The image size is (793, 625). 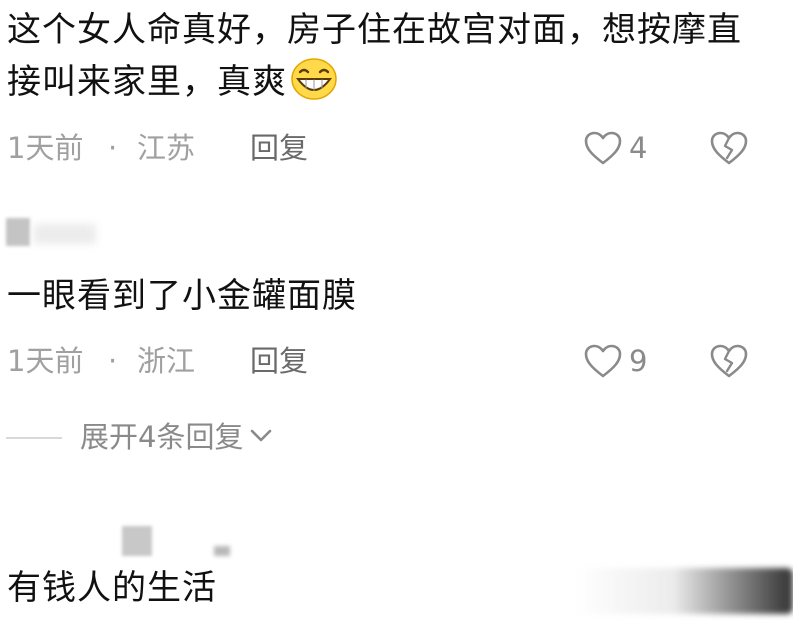 What do you see at coordinates (166, 148) in the screenshot?
I see `comment-1-location: 江苏` at bounding box center [166, 148].